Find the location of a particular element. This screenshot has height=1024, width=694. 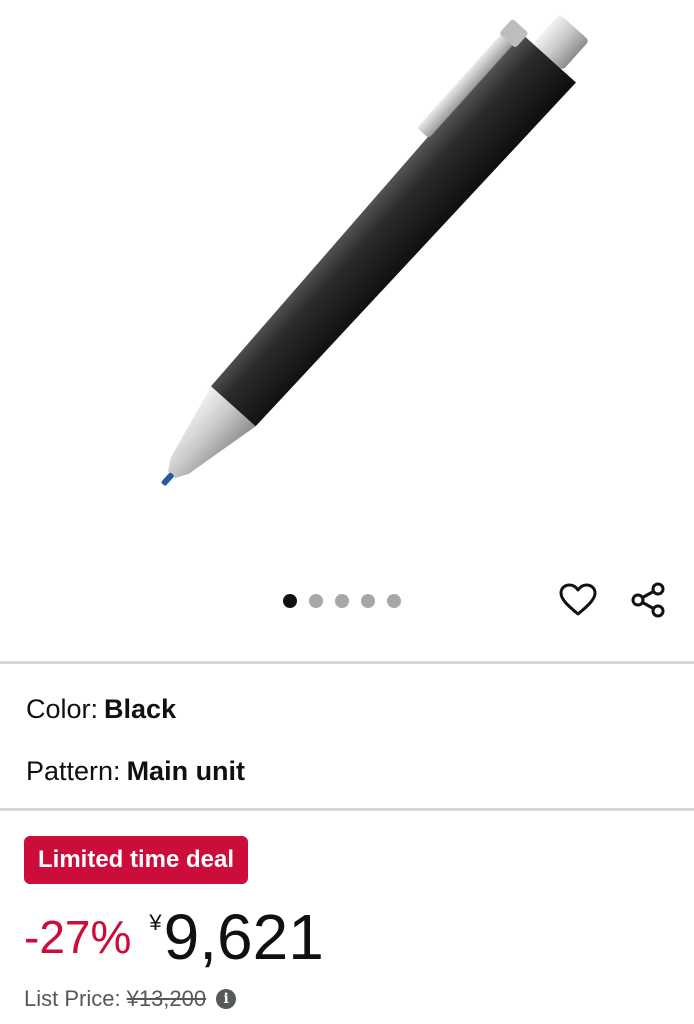

share-icon is located at coordinates (648, 600).